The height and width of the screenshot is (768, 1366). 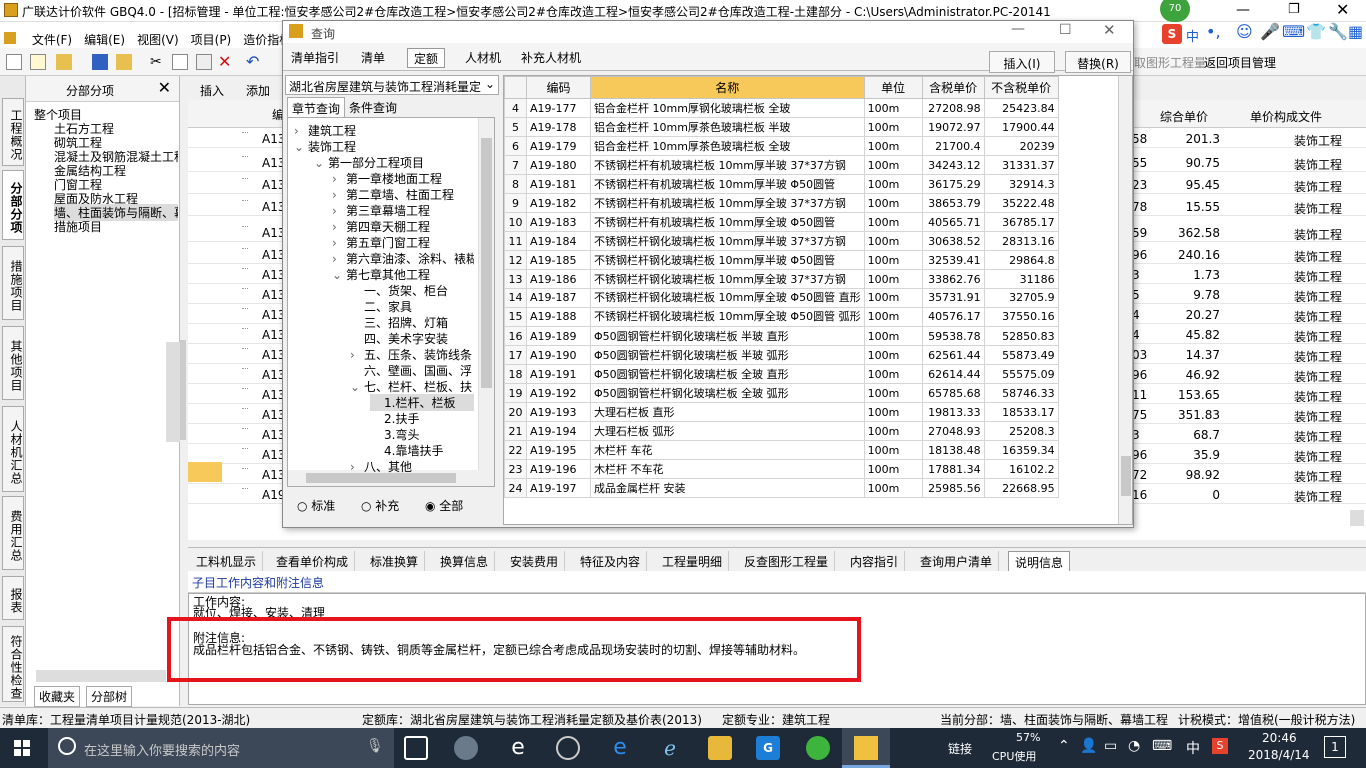 I want to click on tab-compliance-check: 符合性检查, so click(x=13, y=664).